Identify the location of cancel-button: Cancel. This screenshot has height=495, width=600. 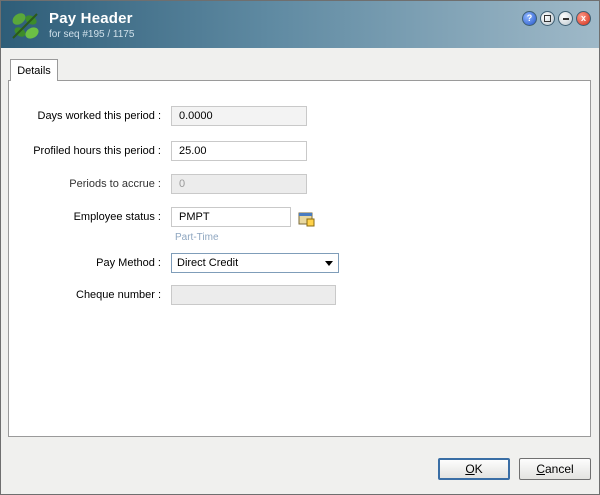
(555, 469).